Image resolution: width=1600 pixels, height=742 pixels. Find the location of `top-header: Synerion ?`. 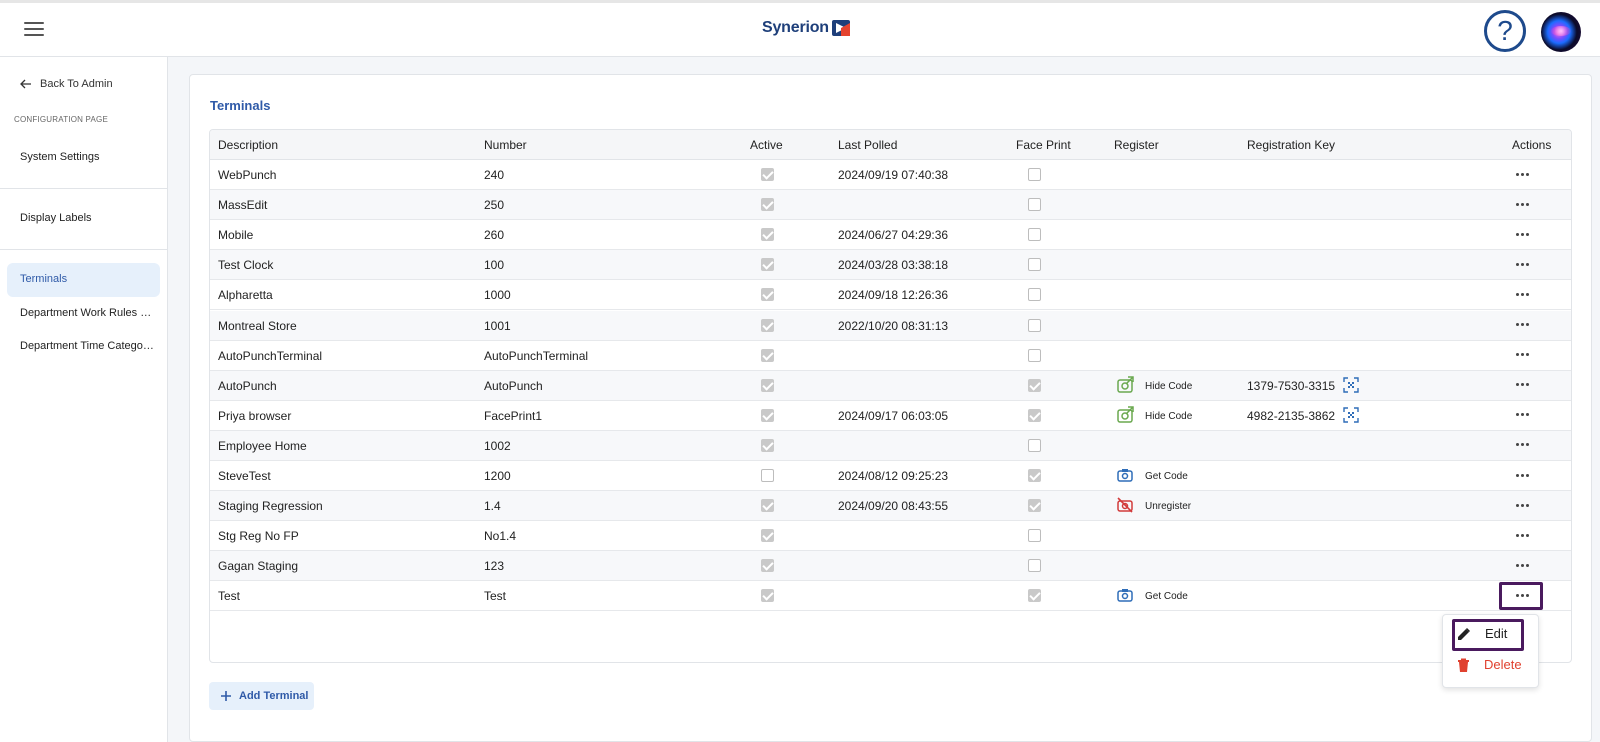

top-header: Synerion ? is located at coordinates (800, 28).